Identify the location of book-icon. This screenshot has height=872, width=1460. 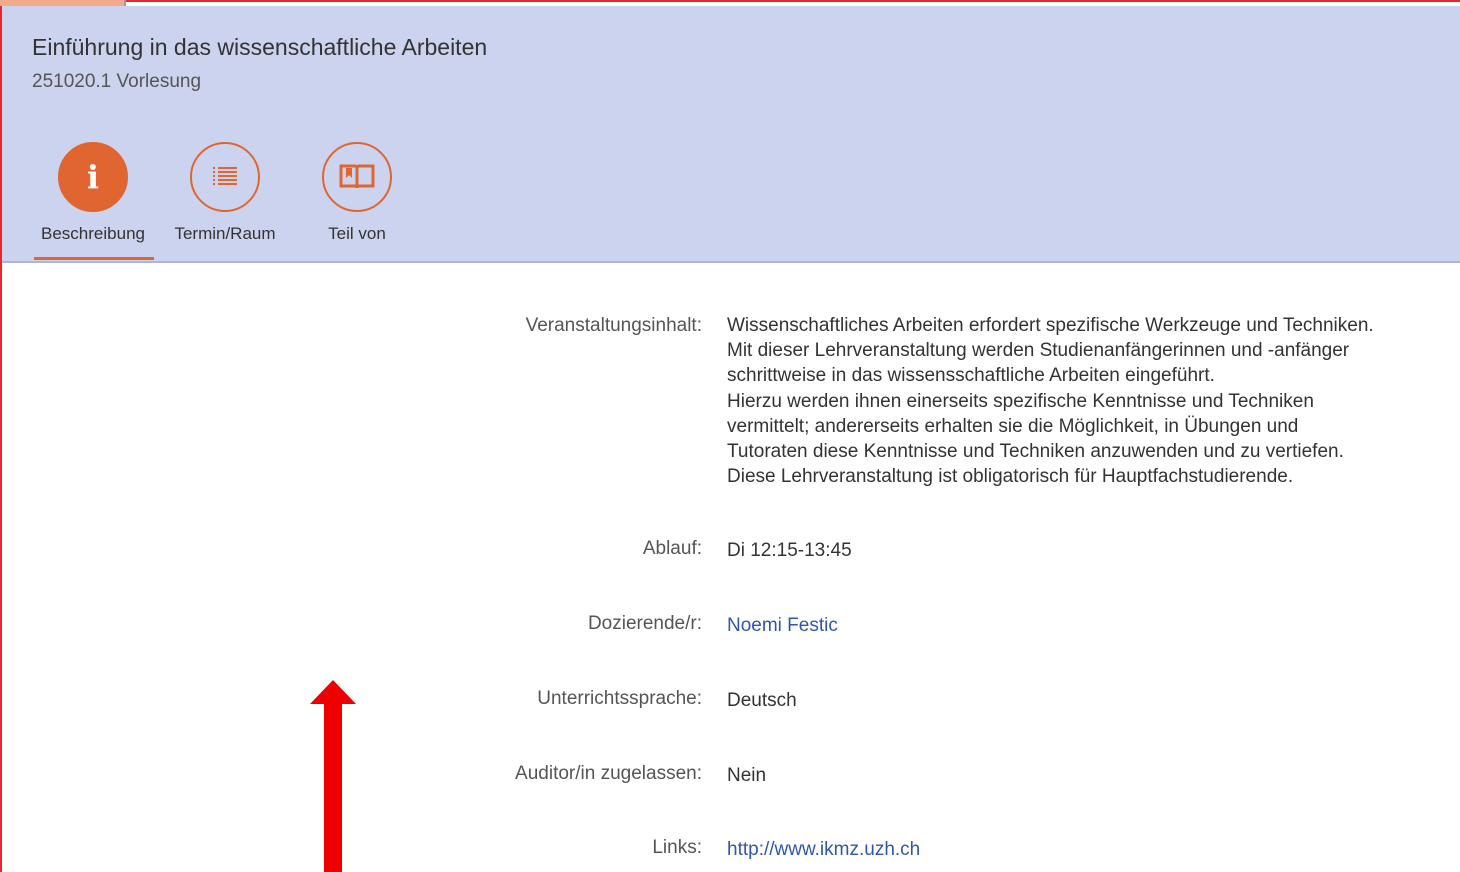
(357, 177).